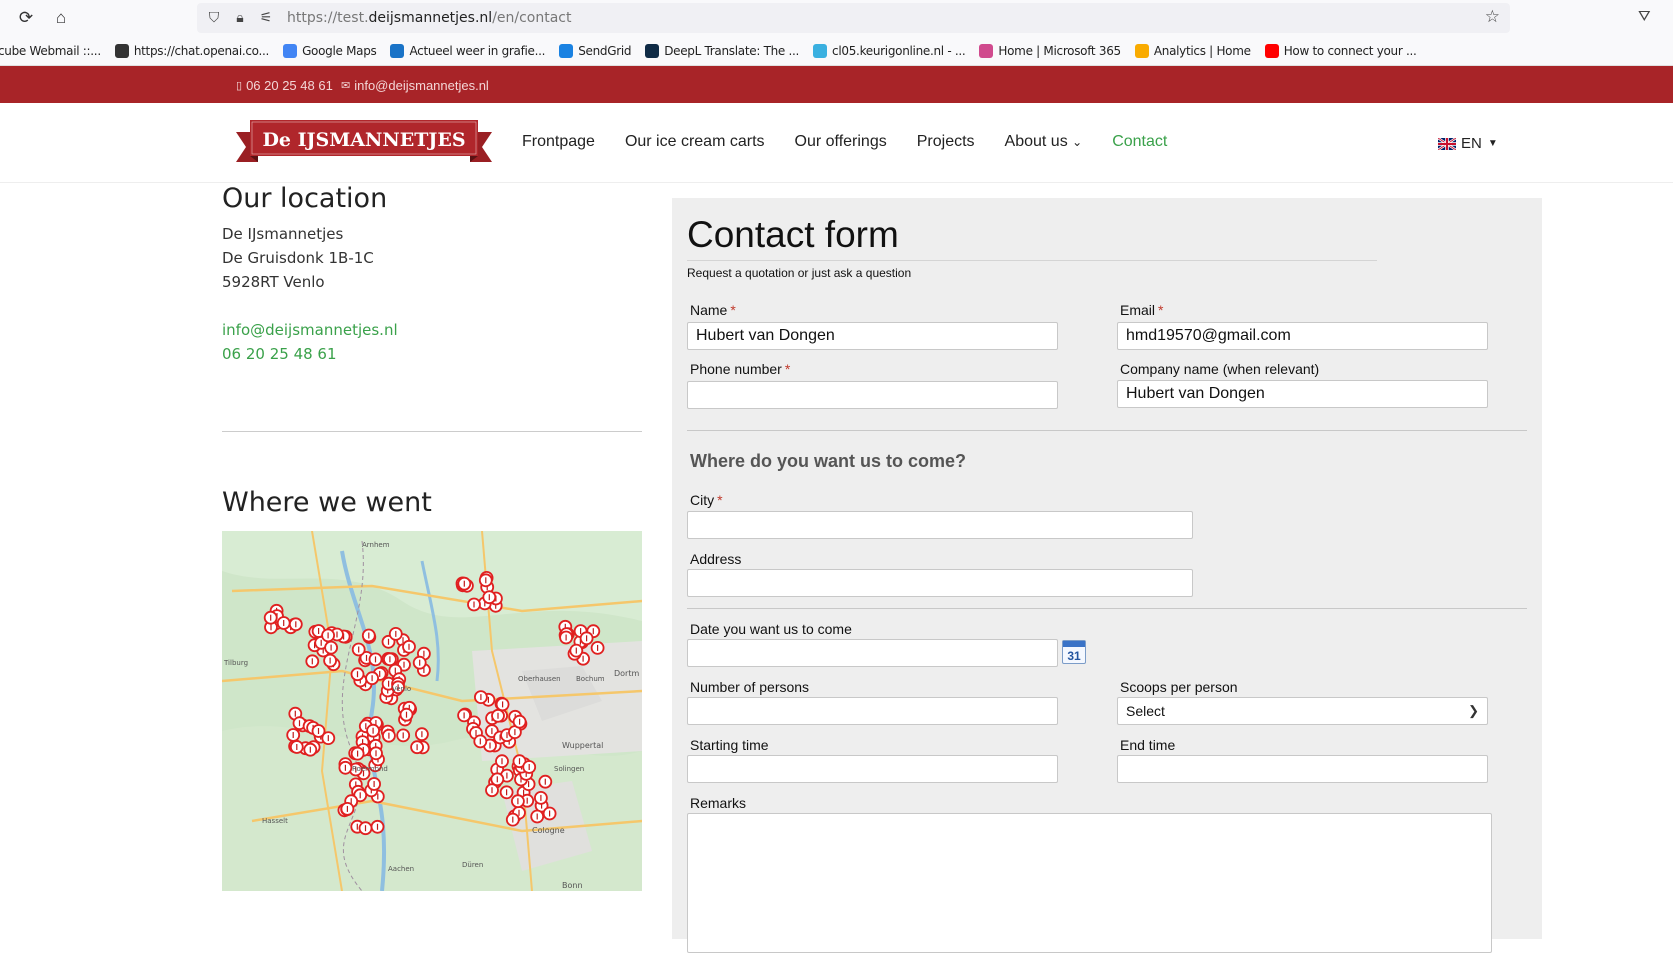 The height and width of the screenshot is (953, 1673). What do you see at coordinates (1647, 17) in the screenshot?
I see `pocket-icon: ⛛` at bounding box center [1647, 17].